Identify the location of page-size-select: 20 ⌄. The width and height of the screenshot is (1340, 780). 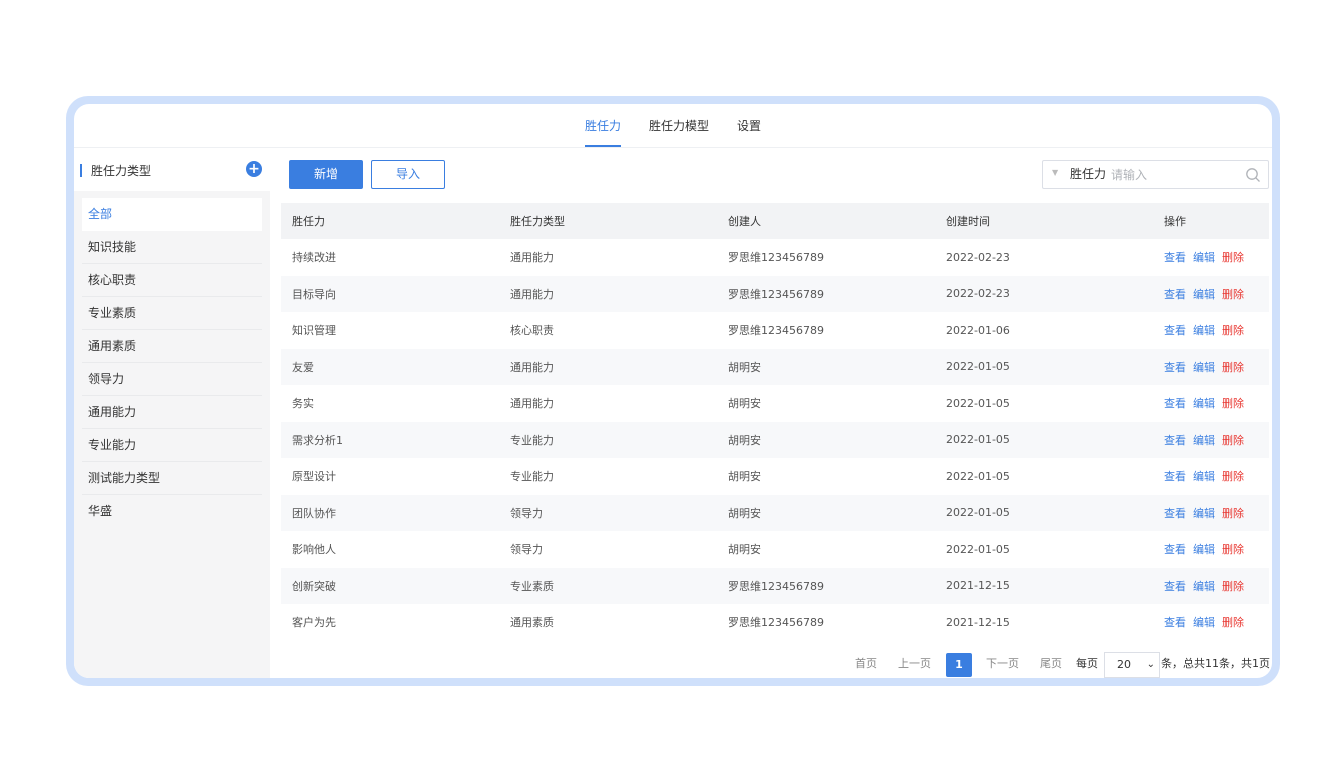
(1132, 665).